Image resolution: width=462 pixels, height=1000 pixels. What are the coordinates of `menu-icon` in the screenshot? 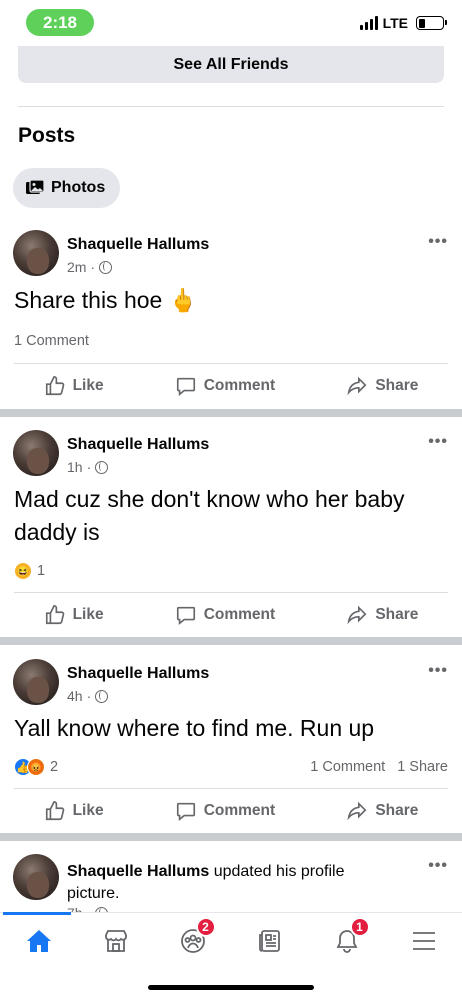 It's located at (423, 941).